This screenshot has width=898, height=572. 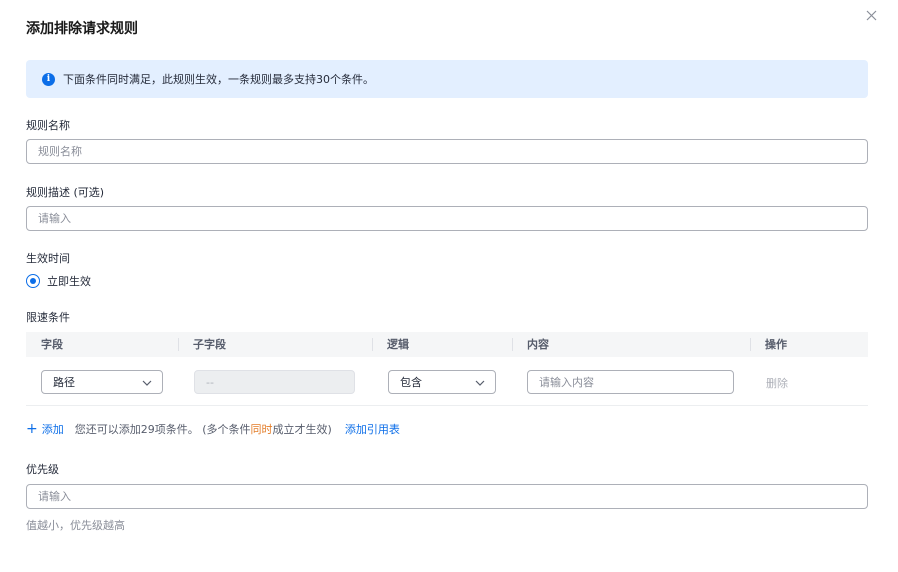 What do you see at coordinates (302, 429) in the screenshot?
I see `add-hint-suffix: 成立才生效)` at bounding box center [302, 429].